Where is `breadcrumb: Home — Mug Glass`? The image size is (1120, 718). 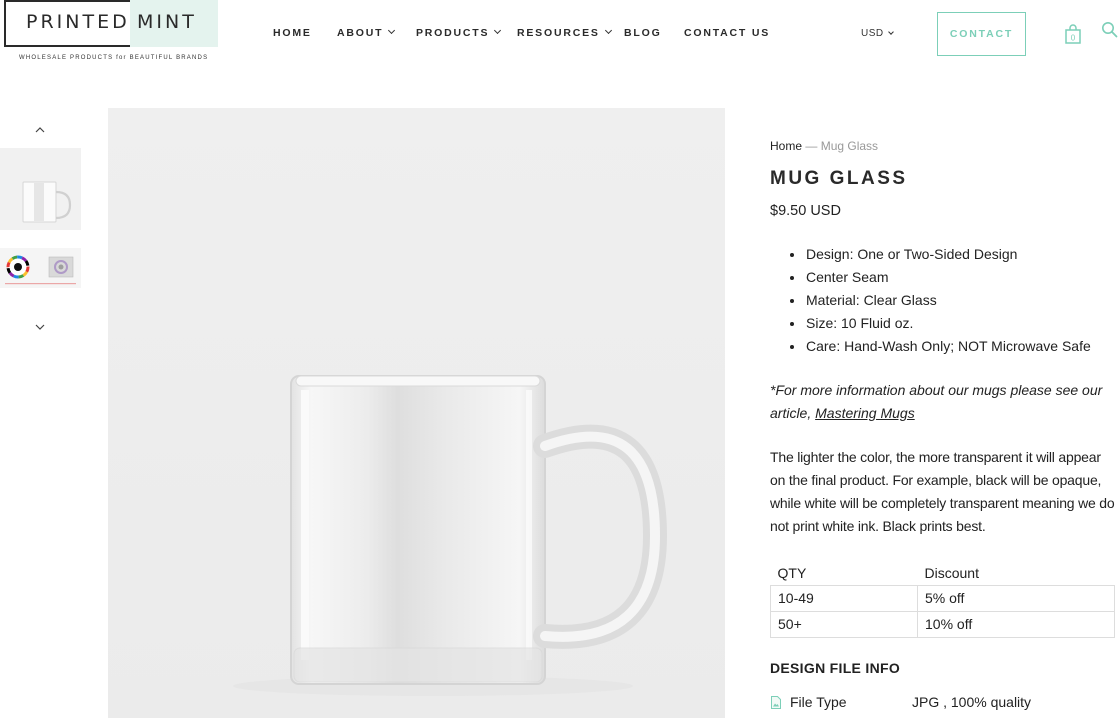 breadcrumb: Home — Mug Glass is located at coordinates (824, 146).